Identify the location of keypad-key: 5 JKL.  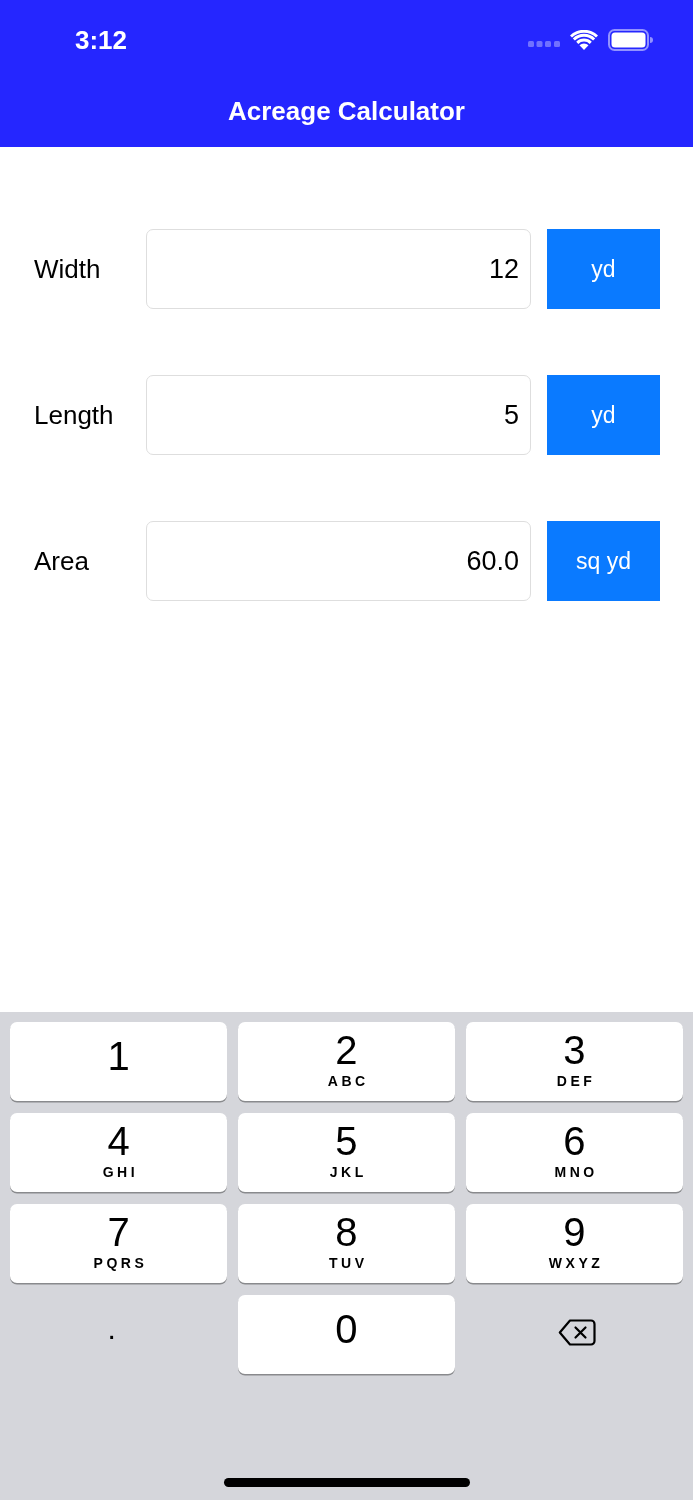
(346, 1152).